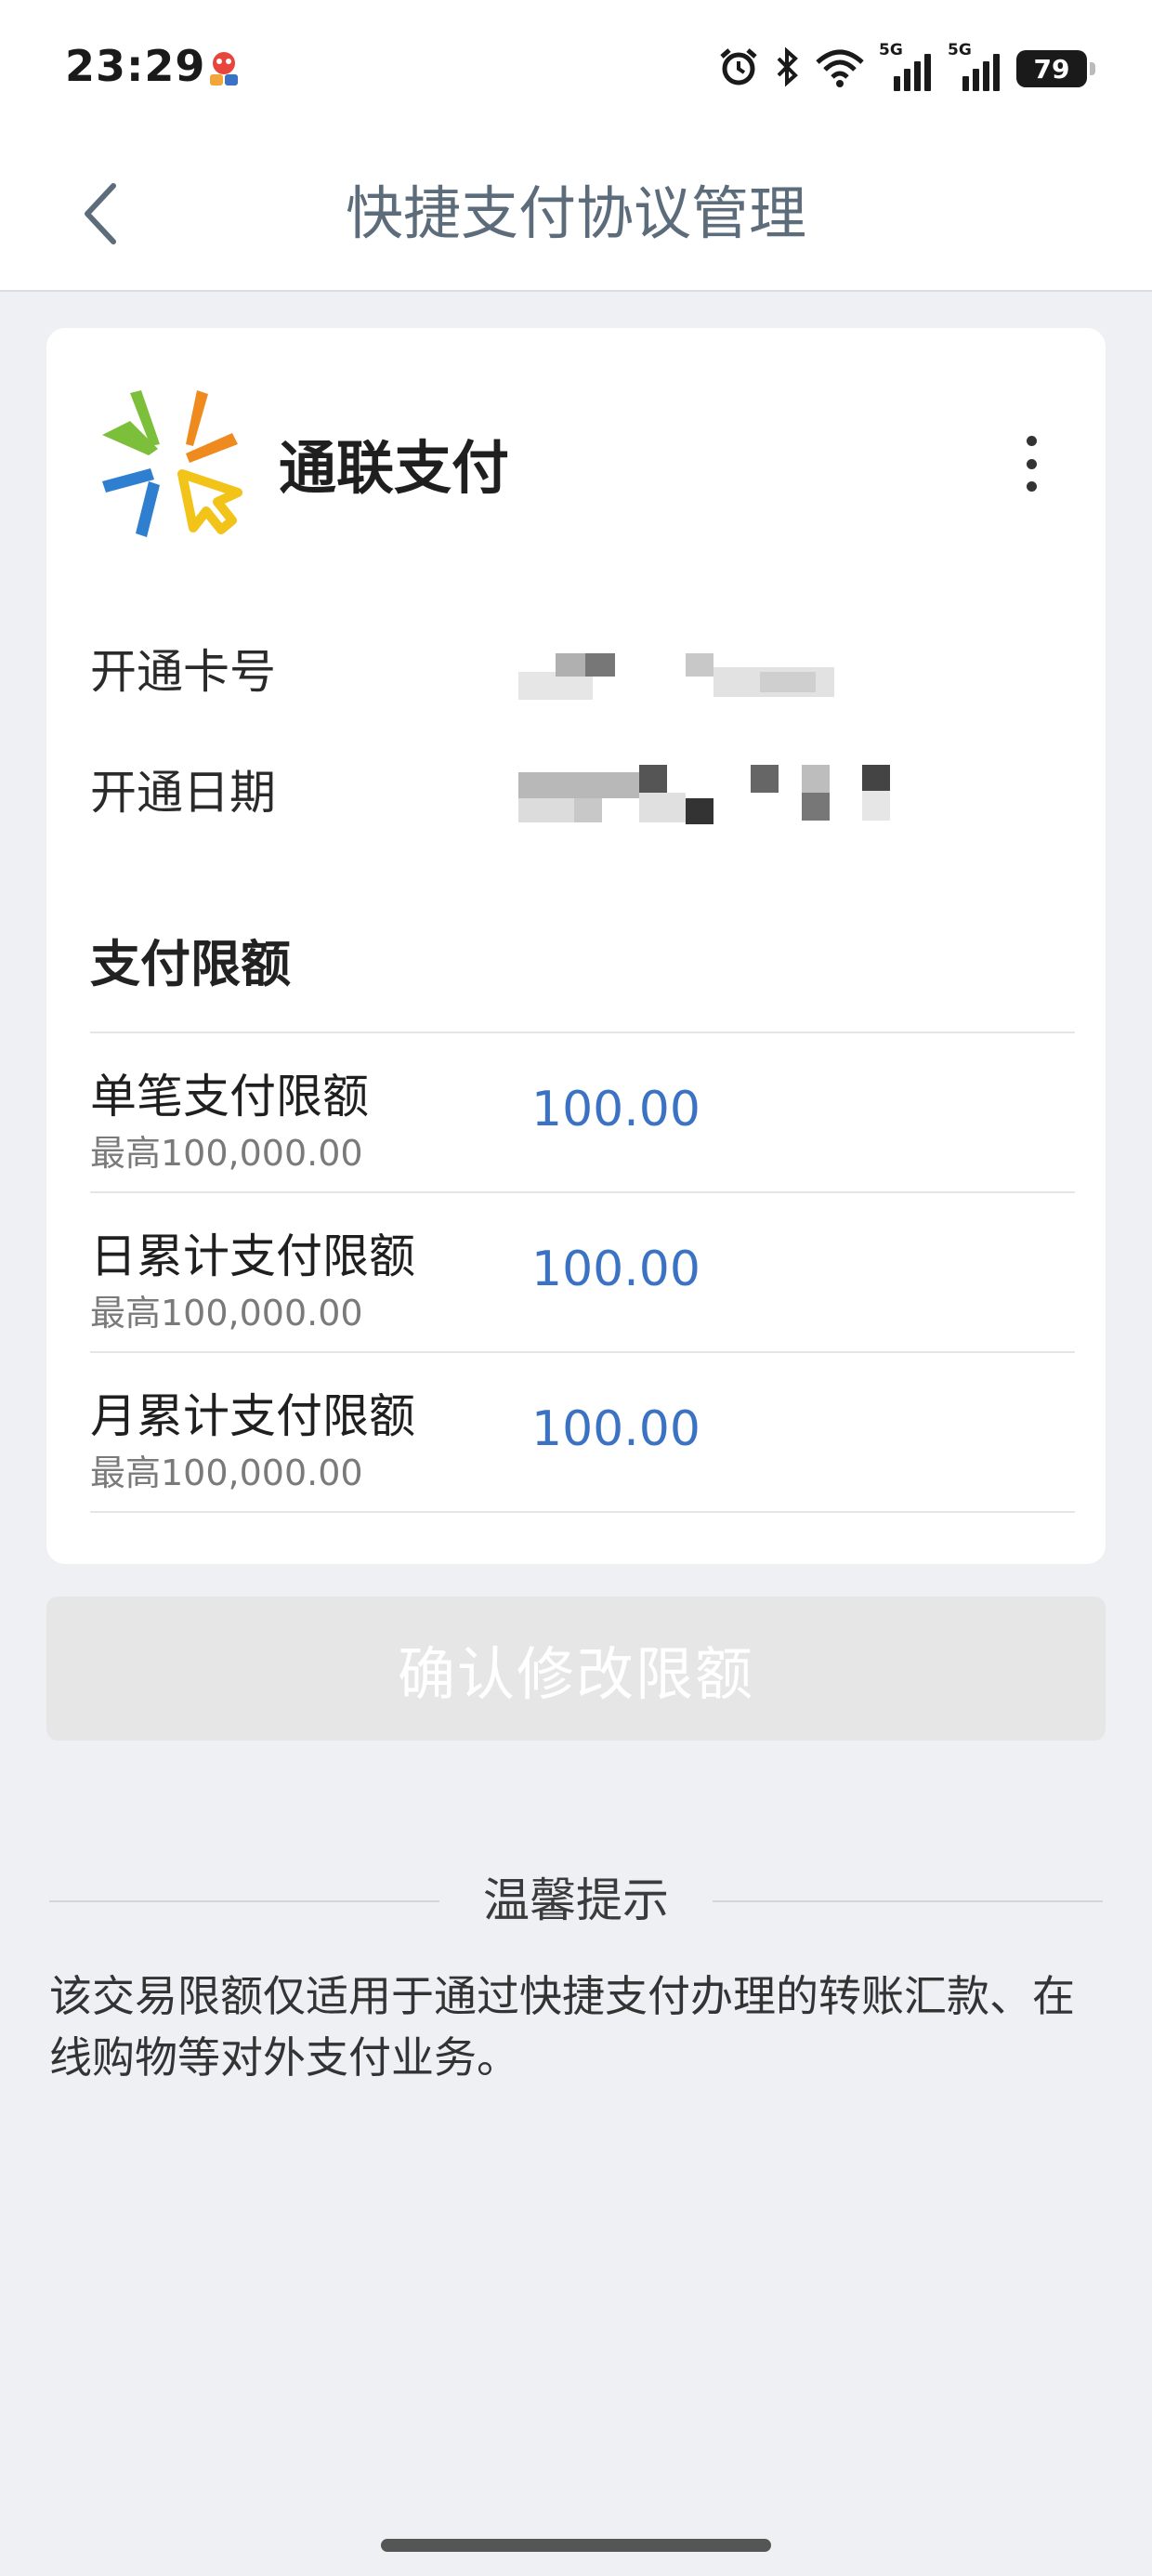 The image size is (1152, 2576). I want to click on limit-row-monthly: 月累计支付限额 最高100,000.00, so click(582, 1432).